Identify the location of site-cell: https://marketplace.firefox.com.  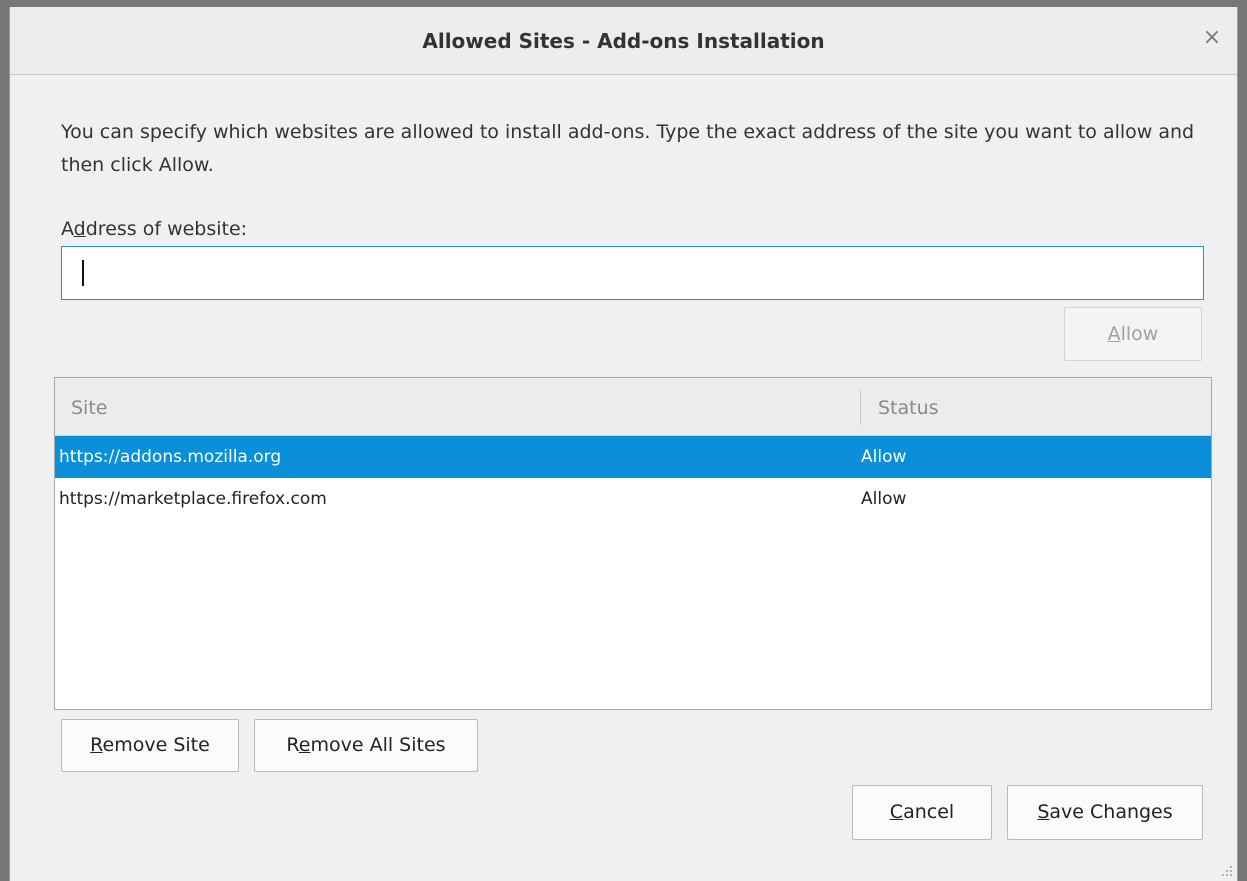
(193, 499).